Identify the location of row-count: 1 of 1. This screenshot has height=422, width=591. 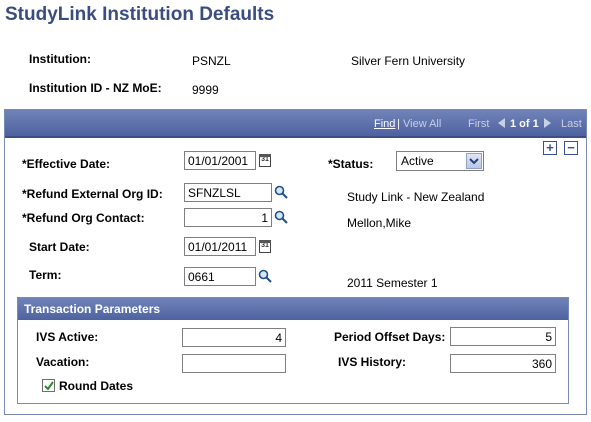
(524, 124).